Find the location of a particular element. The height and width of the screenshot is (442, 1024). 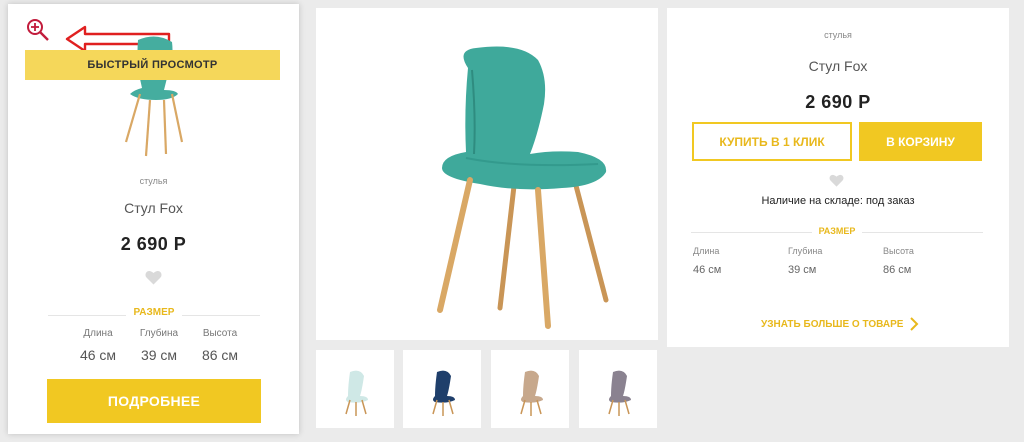

chevron-right-icon is located at coordinates (914, 324).